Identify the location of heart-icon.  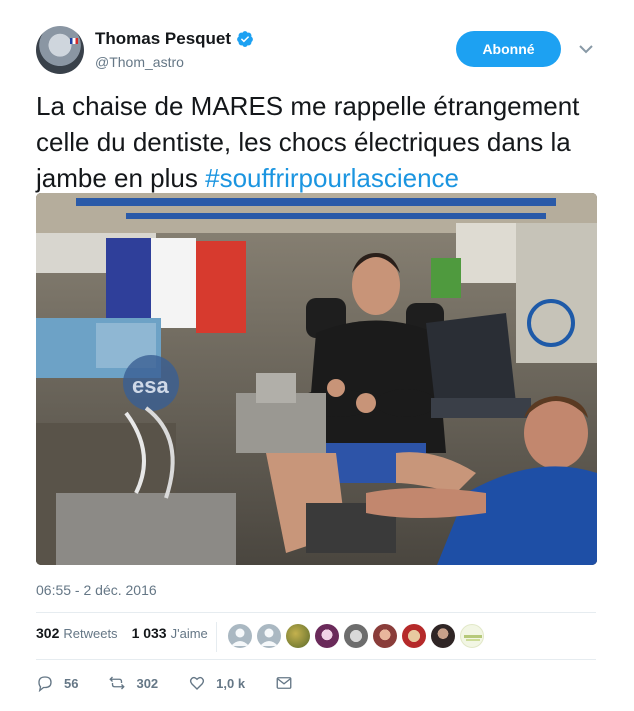
(197, 683).